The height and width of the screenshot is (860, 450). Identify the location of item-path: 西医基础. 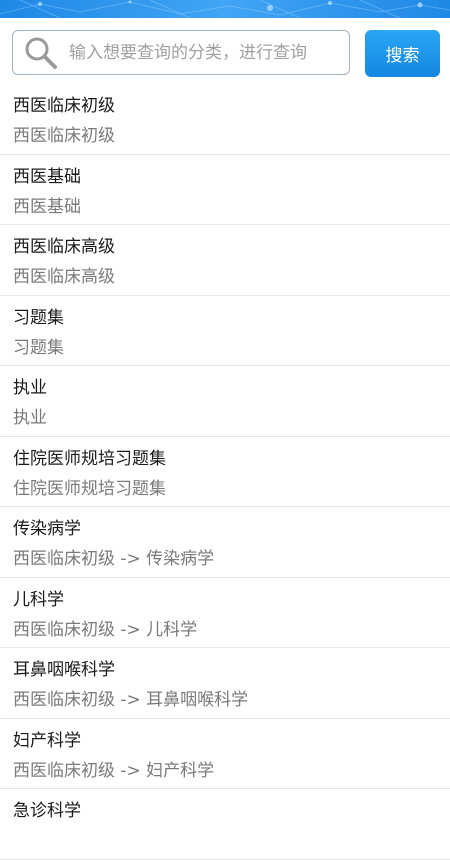
(47, 206).